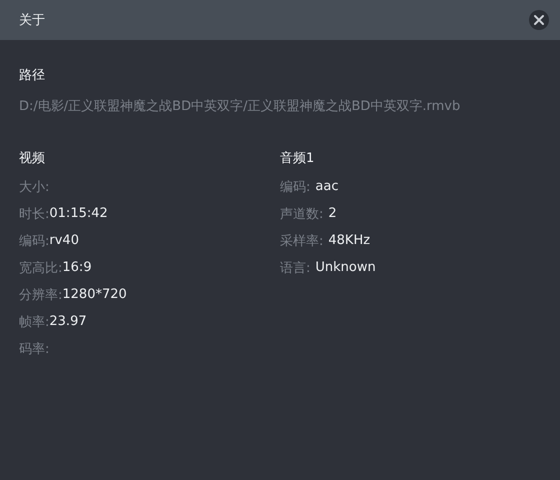  Describe the element at coordinates (326, 186) in the screenshot. I see `field-value: aac` at that location.